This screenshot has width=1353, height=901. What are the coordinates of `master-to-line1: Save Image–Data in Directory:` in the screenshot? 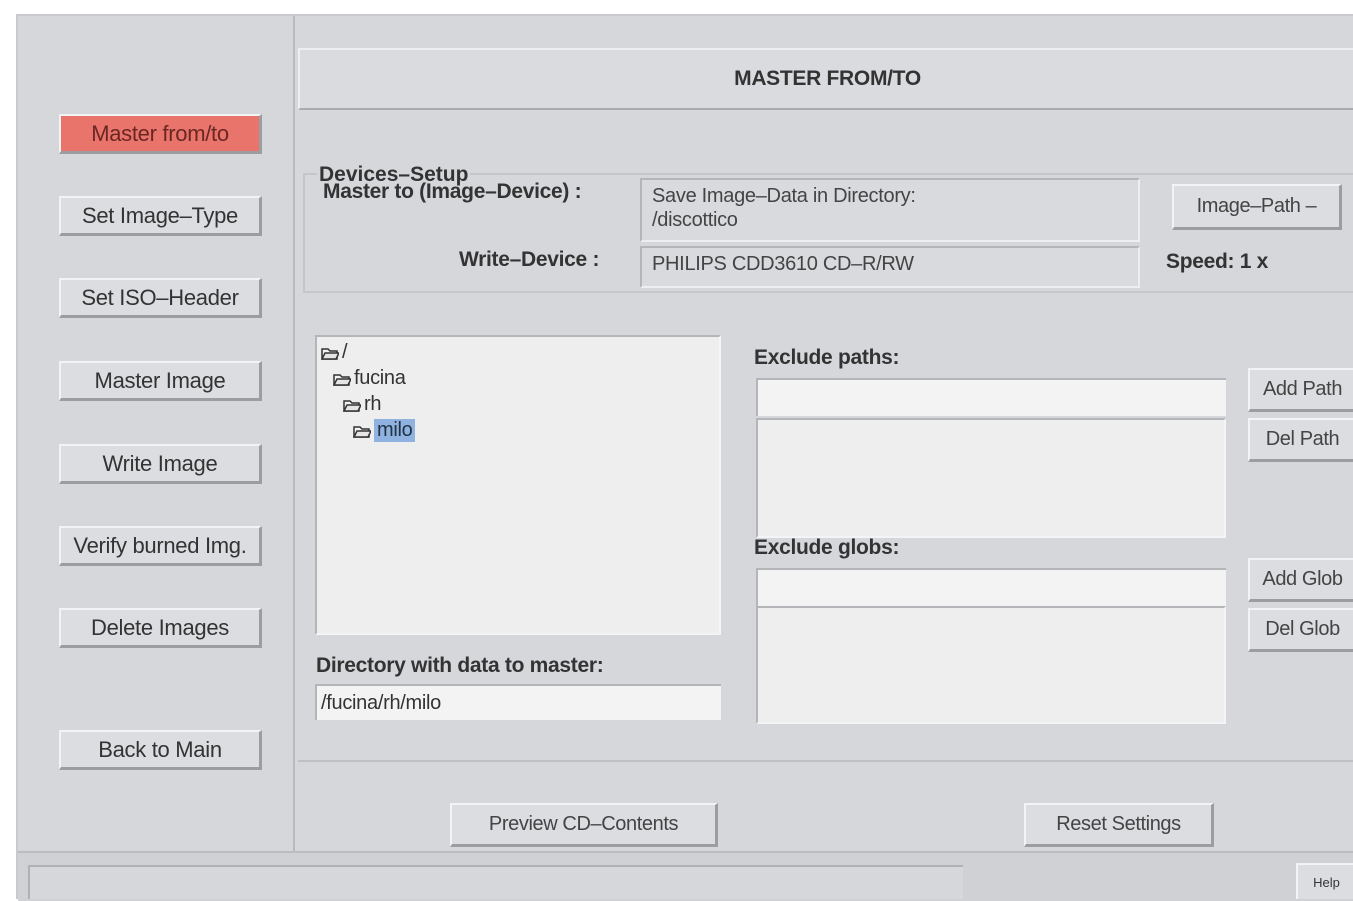 It's located at (784, 196).